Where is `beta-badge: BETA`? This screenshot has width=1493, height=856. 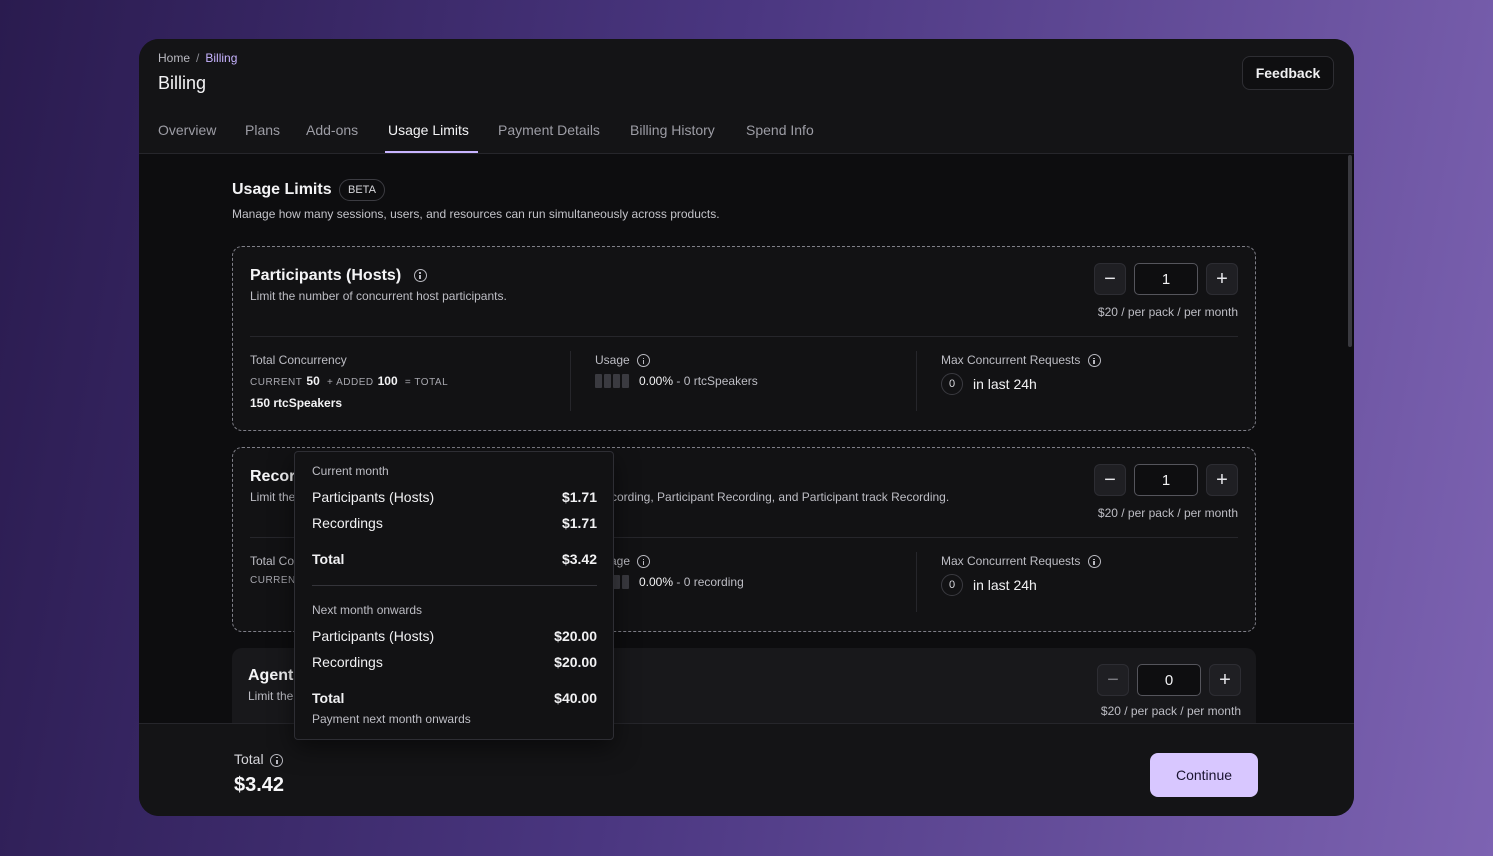 beta-badge: BETA is located at coordinates (362, 190).